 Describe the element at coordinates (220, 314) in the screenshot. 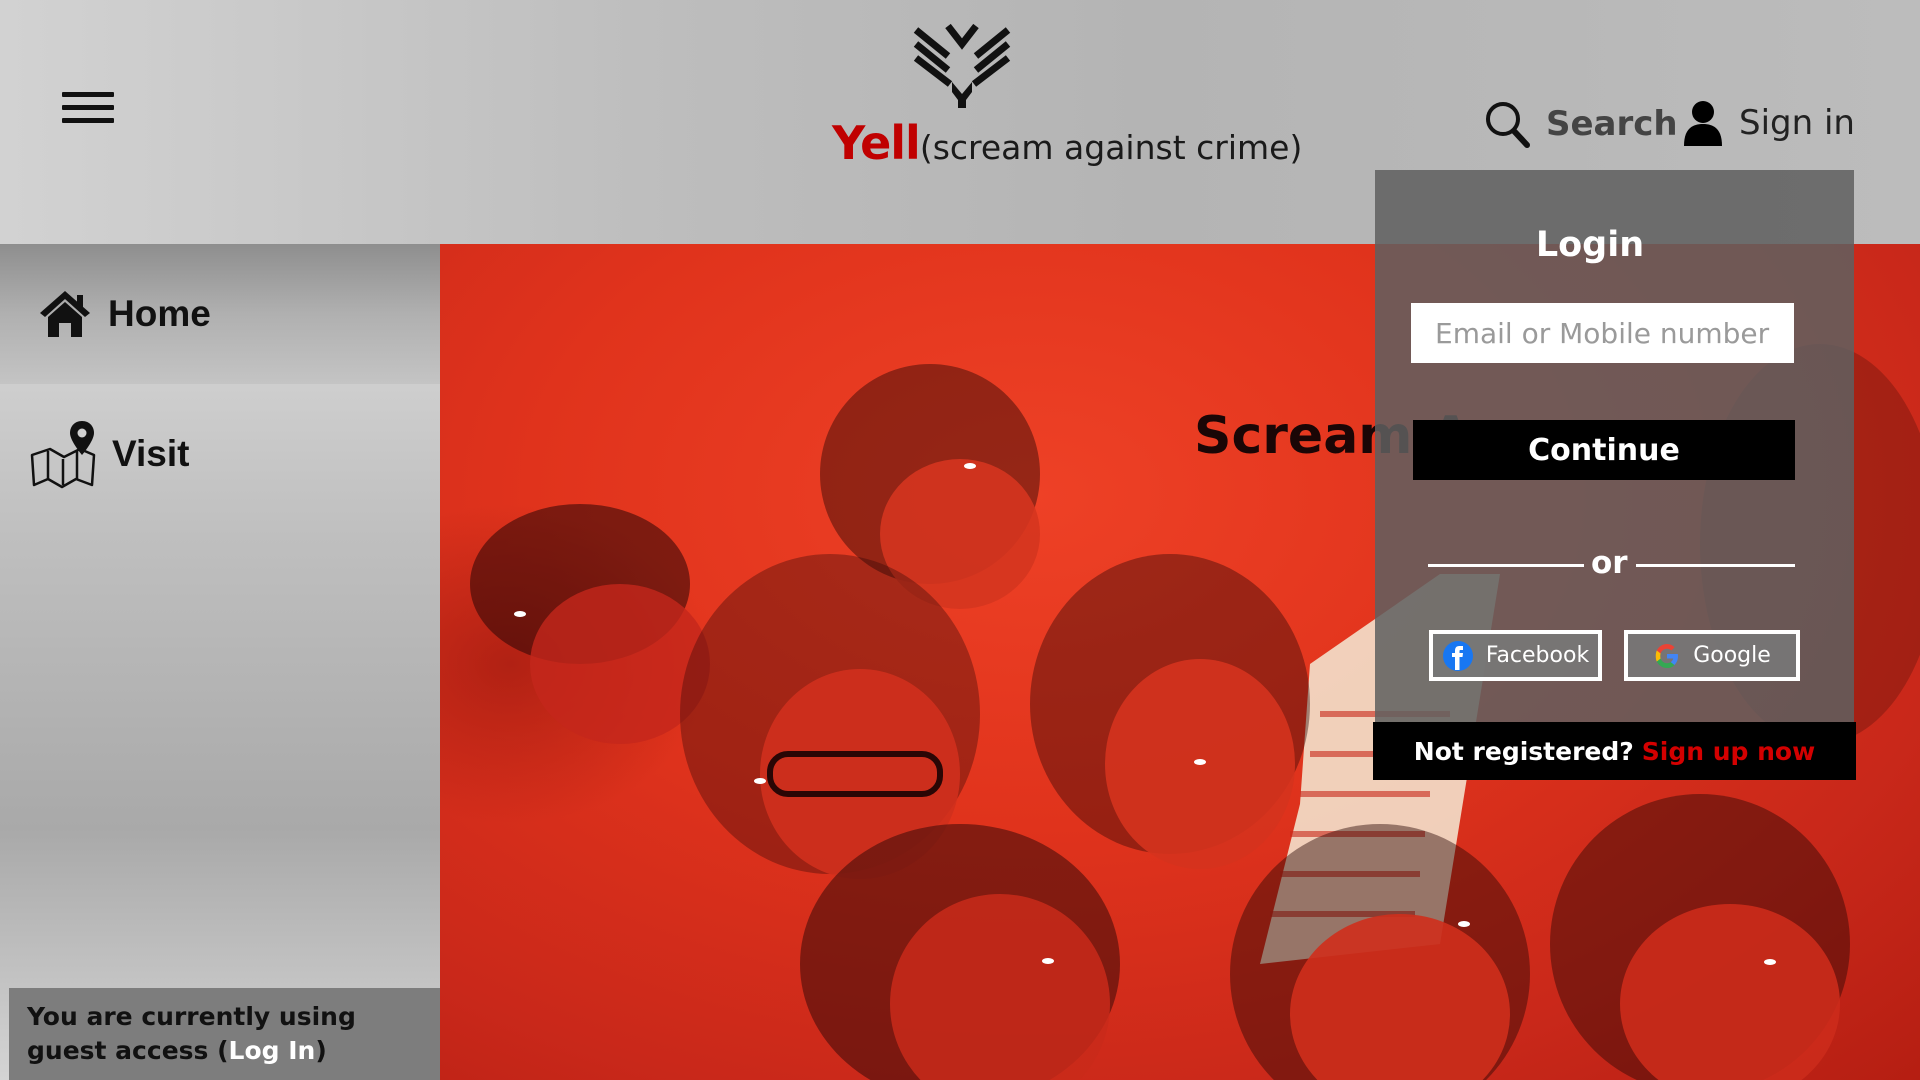

I see `sidebar-item-home: Home` at that location.